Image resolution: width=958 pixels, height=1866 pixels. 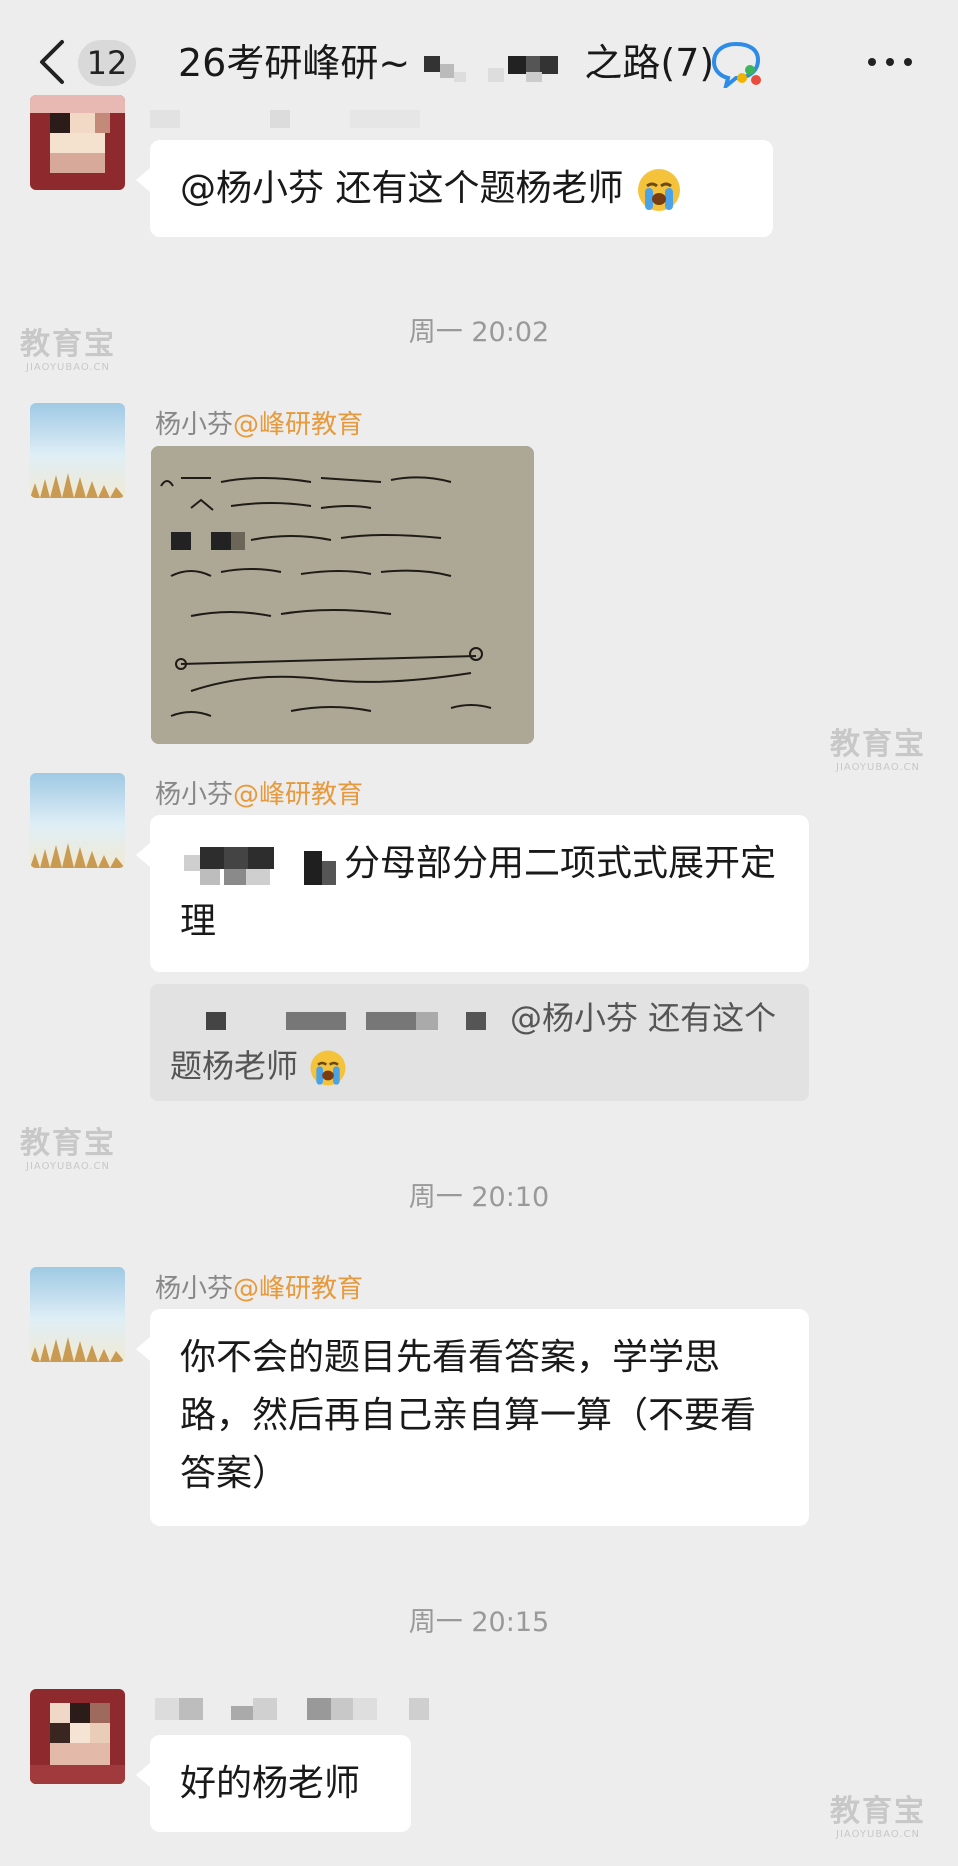 I want to click on timestamp: 周一 20:02, so click(x=479, y=332).